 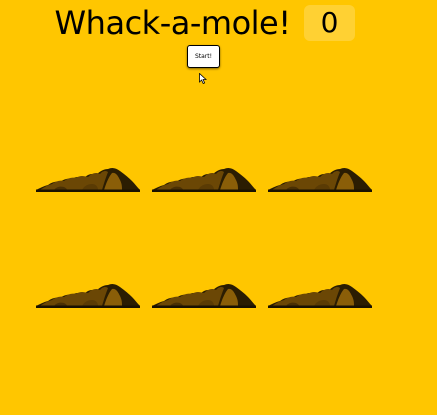 What do you see at coordinates (203, 56) in the screenshot?
I see `start-button: Start!` at bounding box center [203, 56].